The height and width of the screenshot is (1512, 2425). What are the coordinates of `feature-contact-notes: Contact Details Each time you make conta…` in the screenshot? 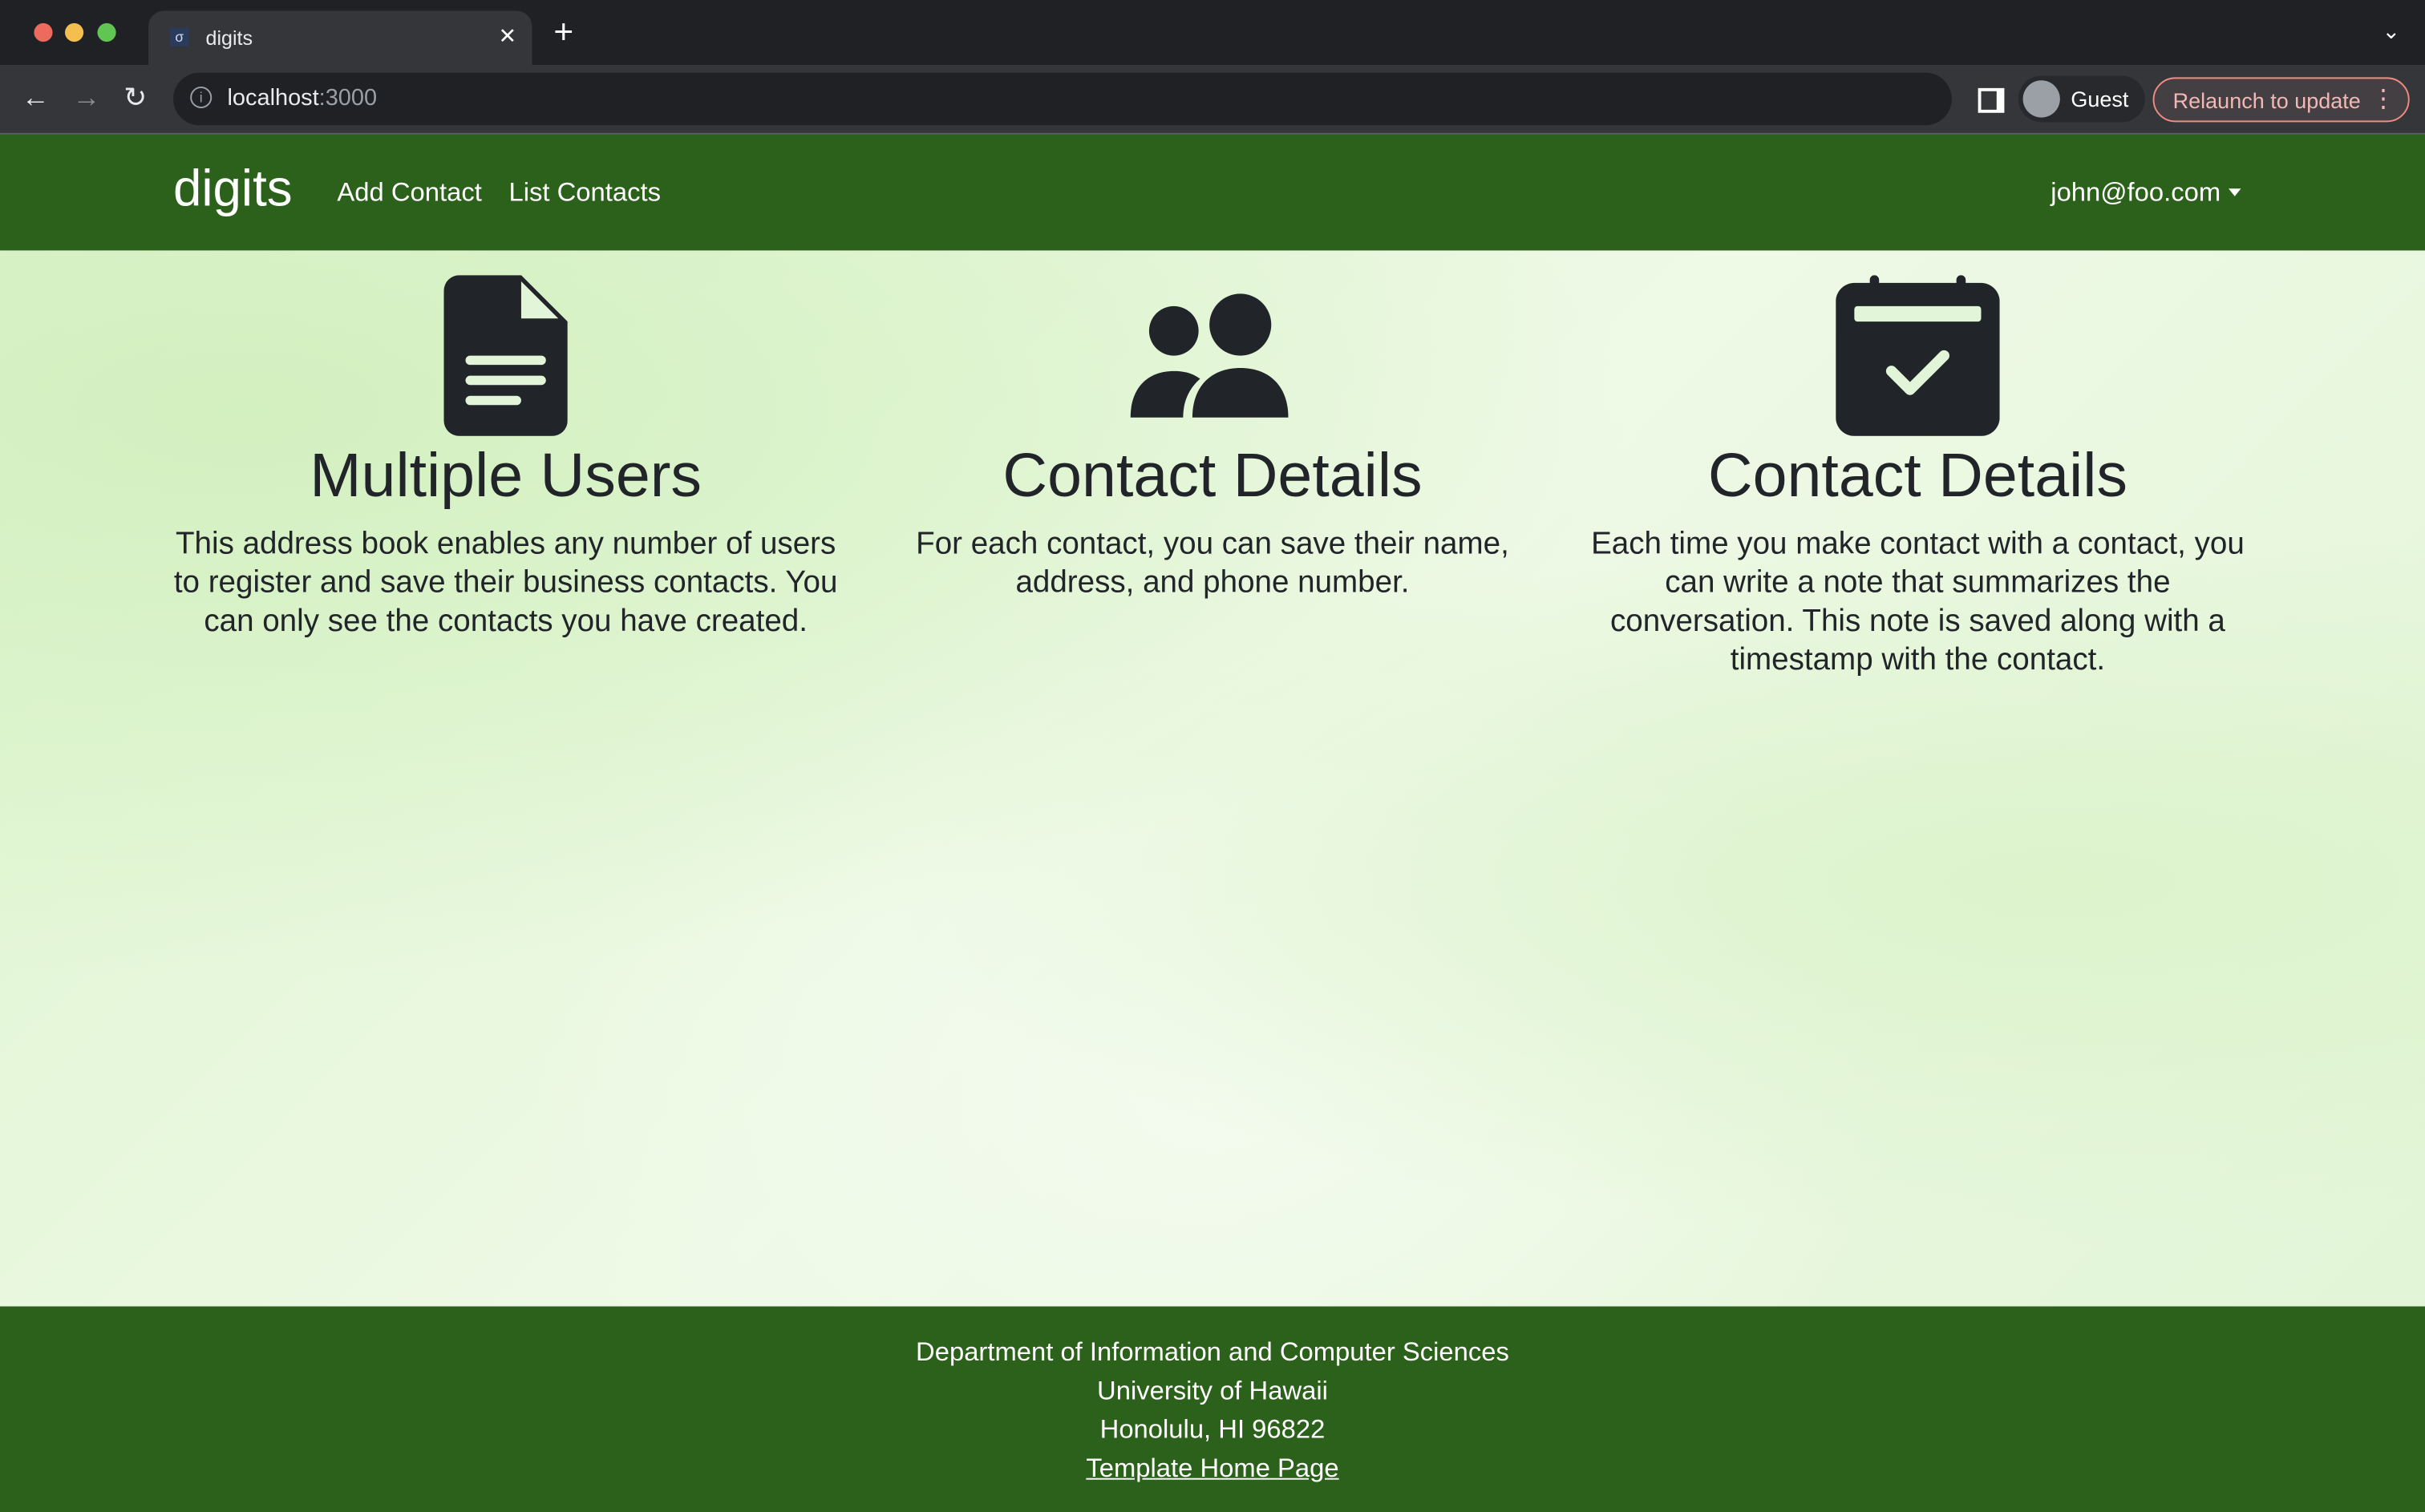 It's located at (1917, 478).